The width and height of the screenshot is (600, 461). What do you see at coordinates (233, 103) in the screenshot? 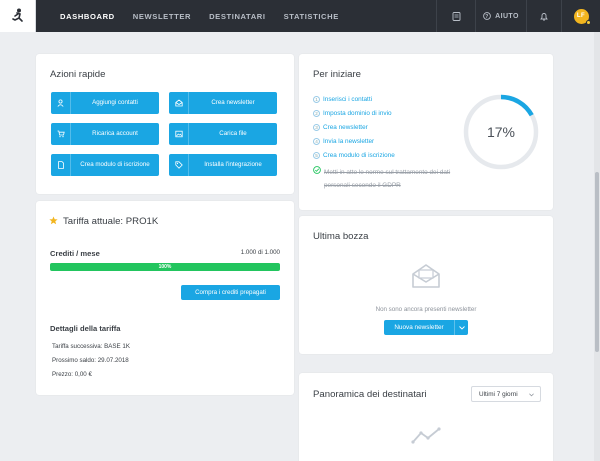
I see `create-newsletter-label: Crea newsletter` at bounding box center [233, 103].